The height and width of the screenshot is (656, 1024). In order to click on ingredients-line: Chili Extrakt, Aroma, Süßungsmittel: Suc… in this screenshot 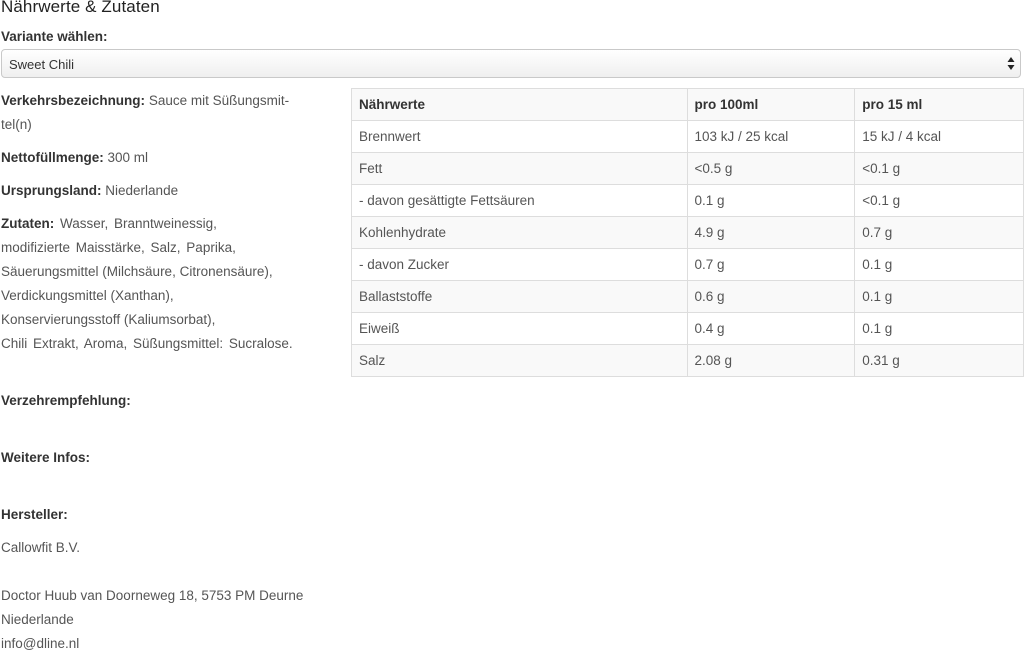, I will do `click(147, 343)`.